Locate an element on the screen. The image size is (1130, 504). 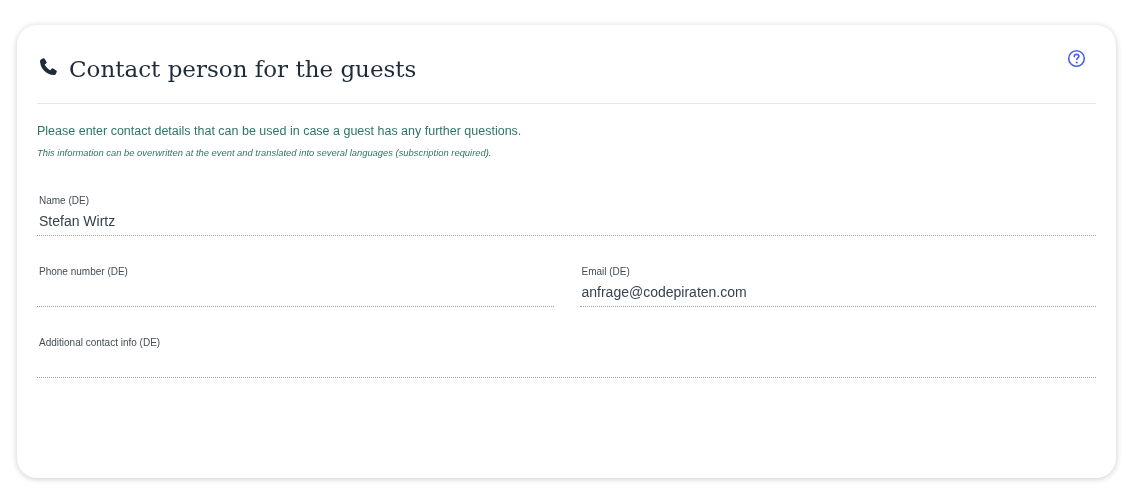
field-label: Phone number (DE) is located at coordinates (83, 271).